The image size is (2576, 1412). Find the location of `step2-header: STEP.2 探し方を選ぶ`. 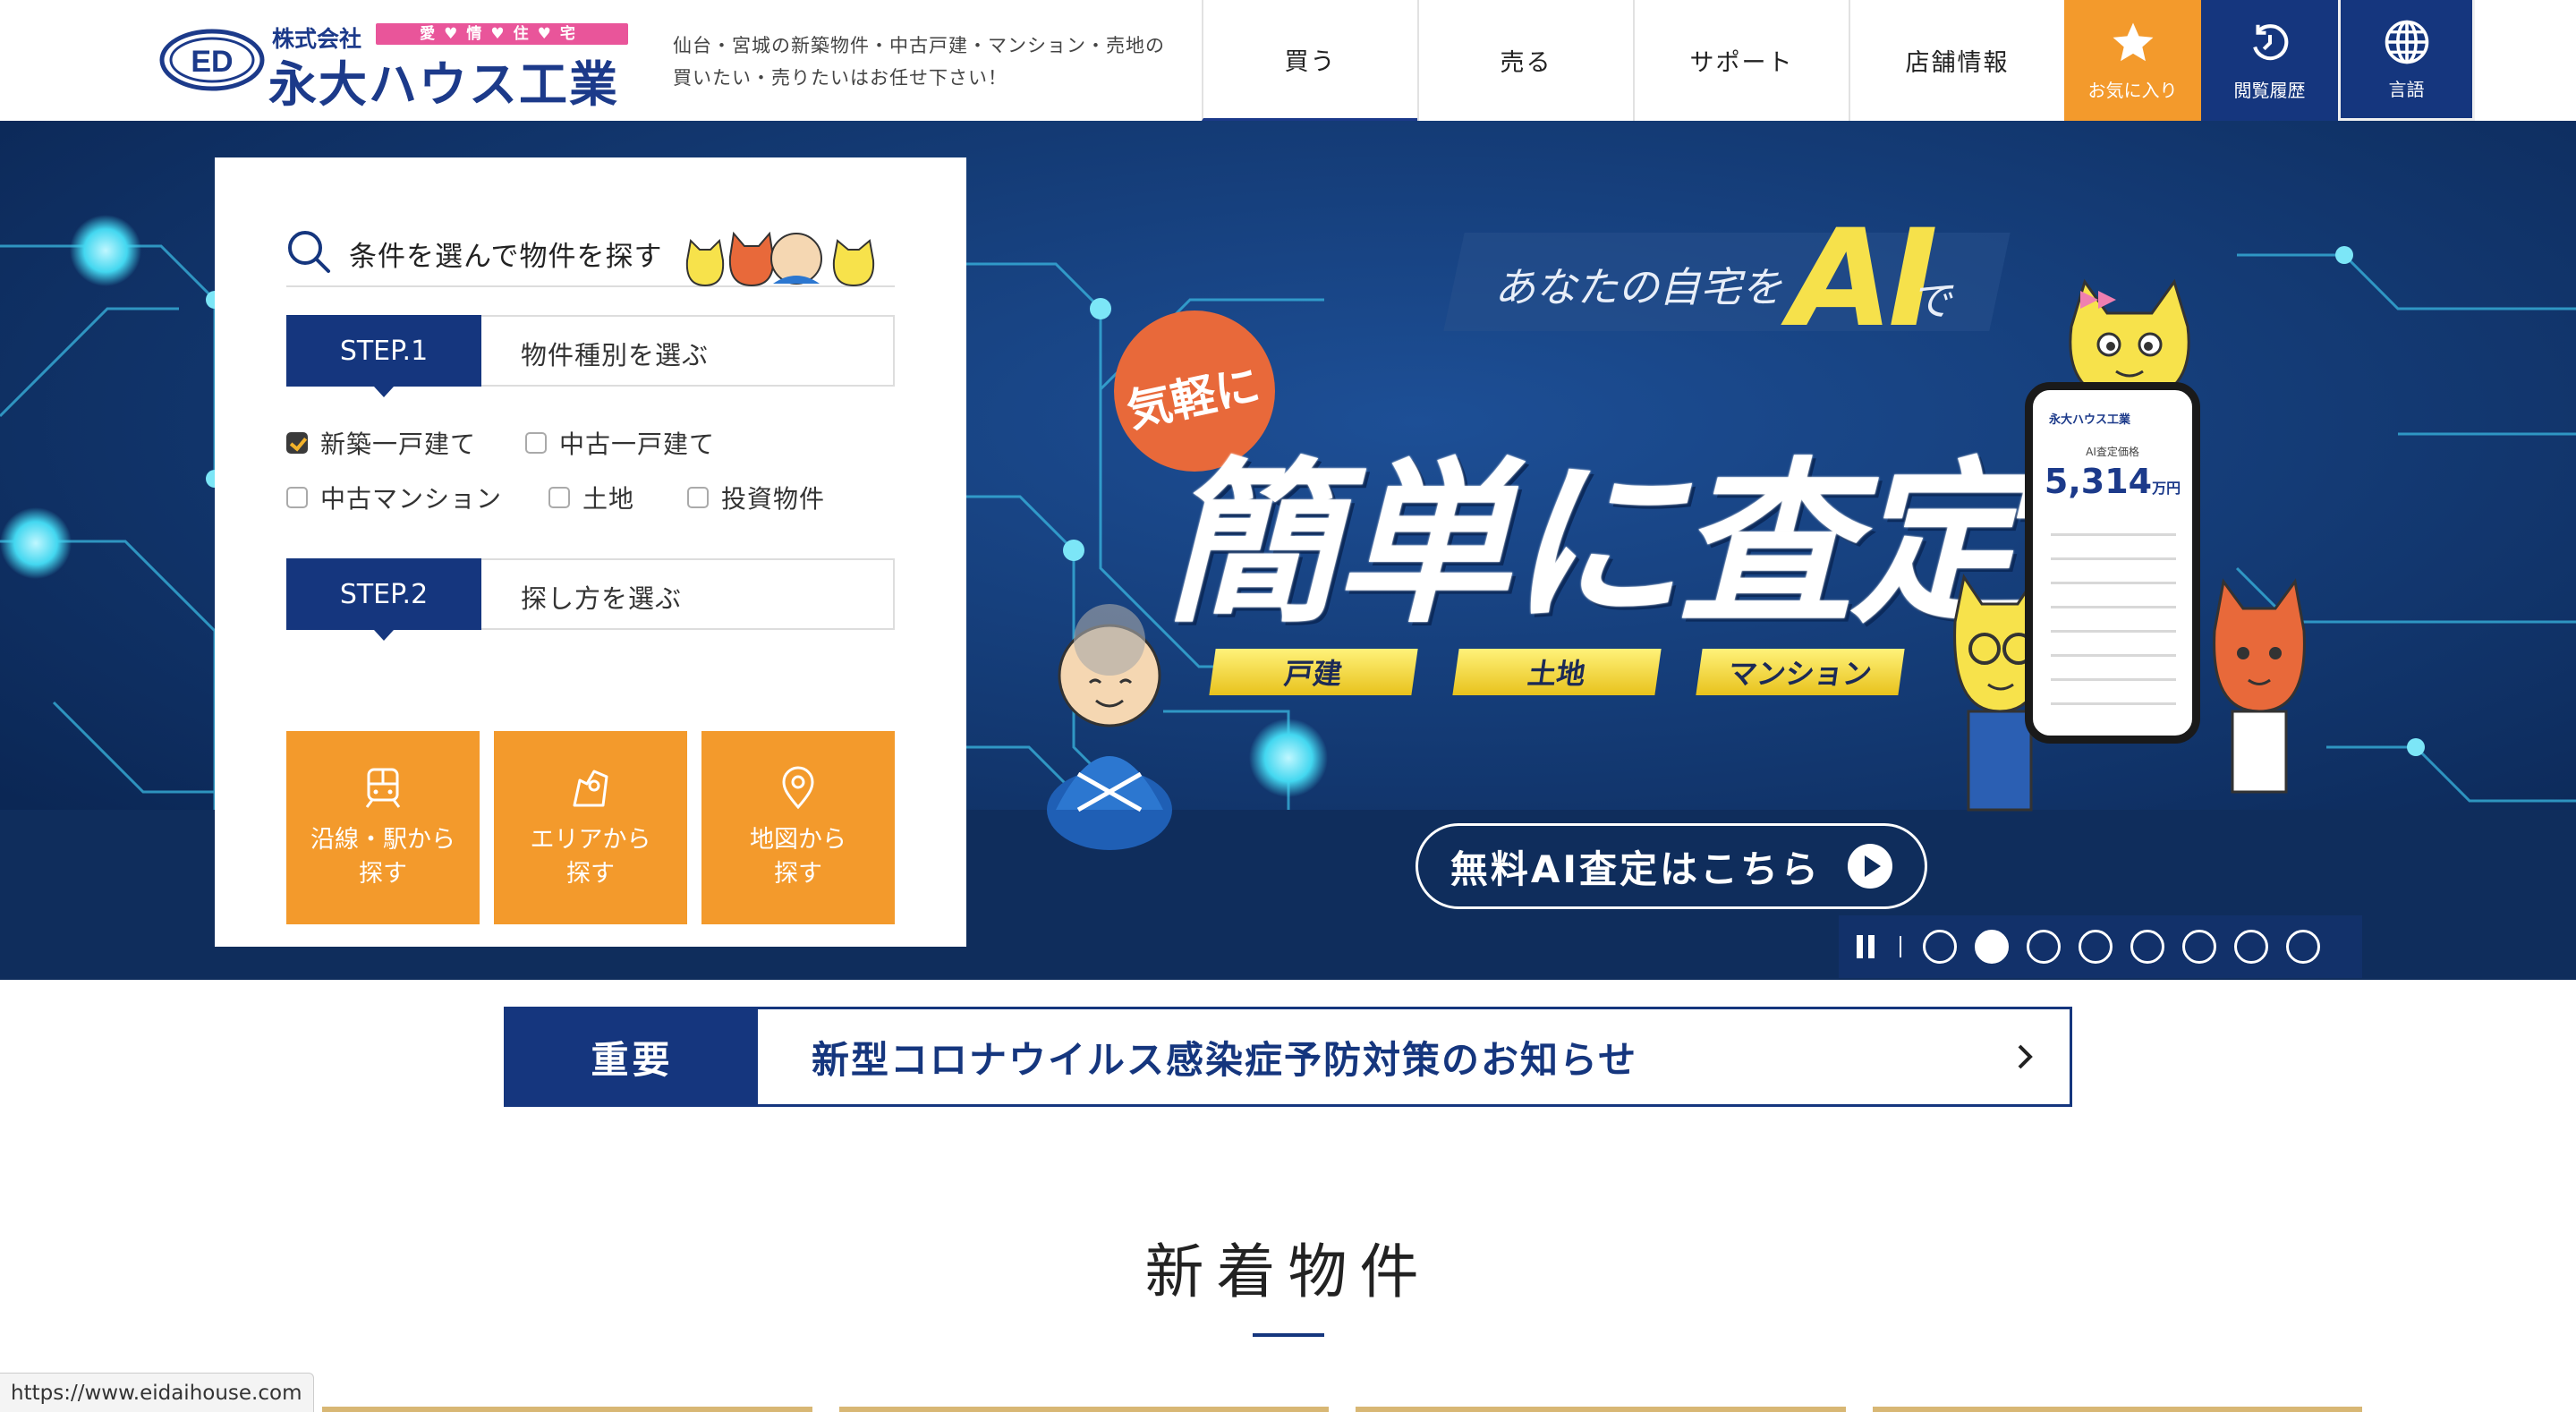

step2-header: STEP.2 探し方を選ぶ is located at coordinates (590, 599).